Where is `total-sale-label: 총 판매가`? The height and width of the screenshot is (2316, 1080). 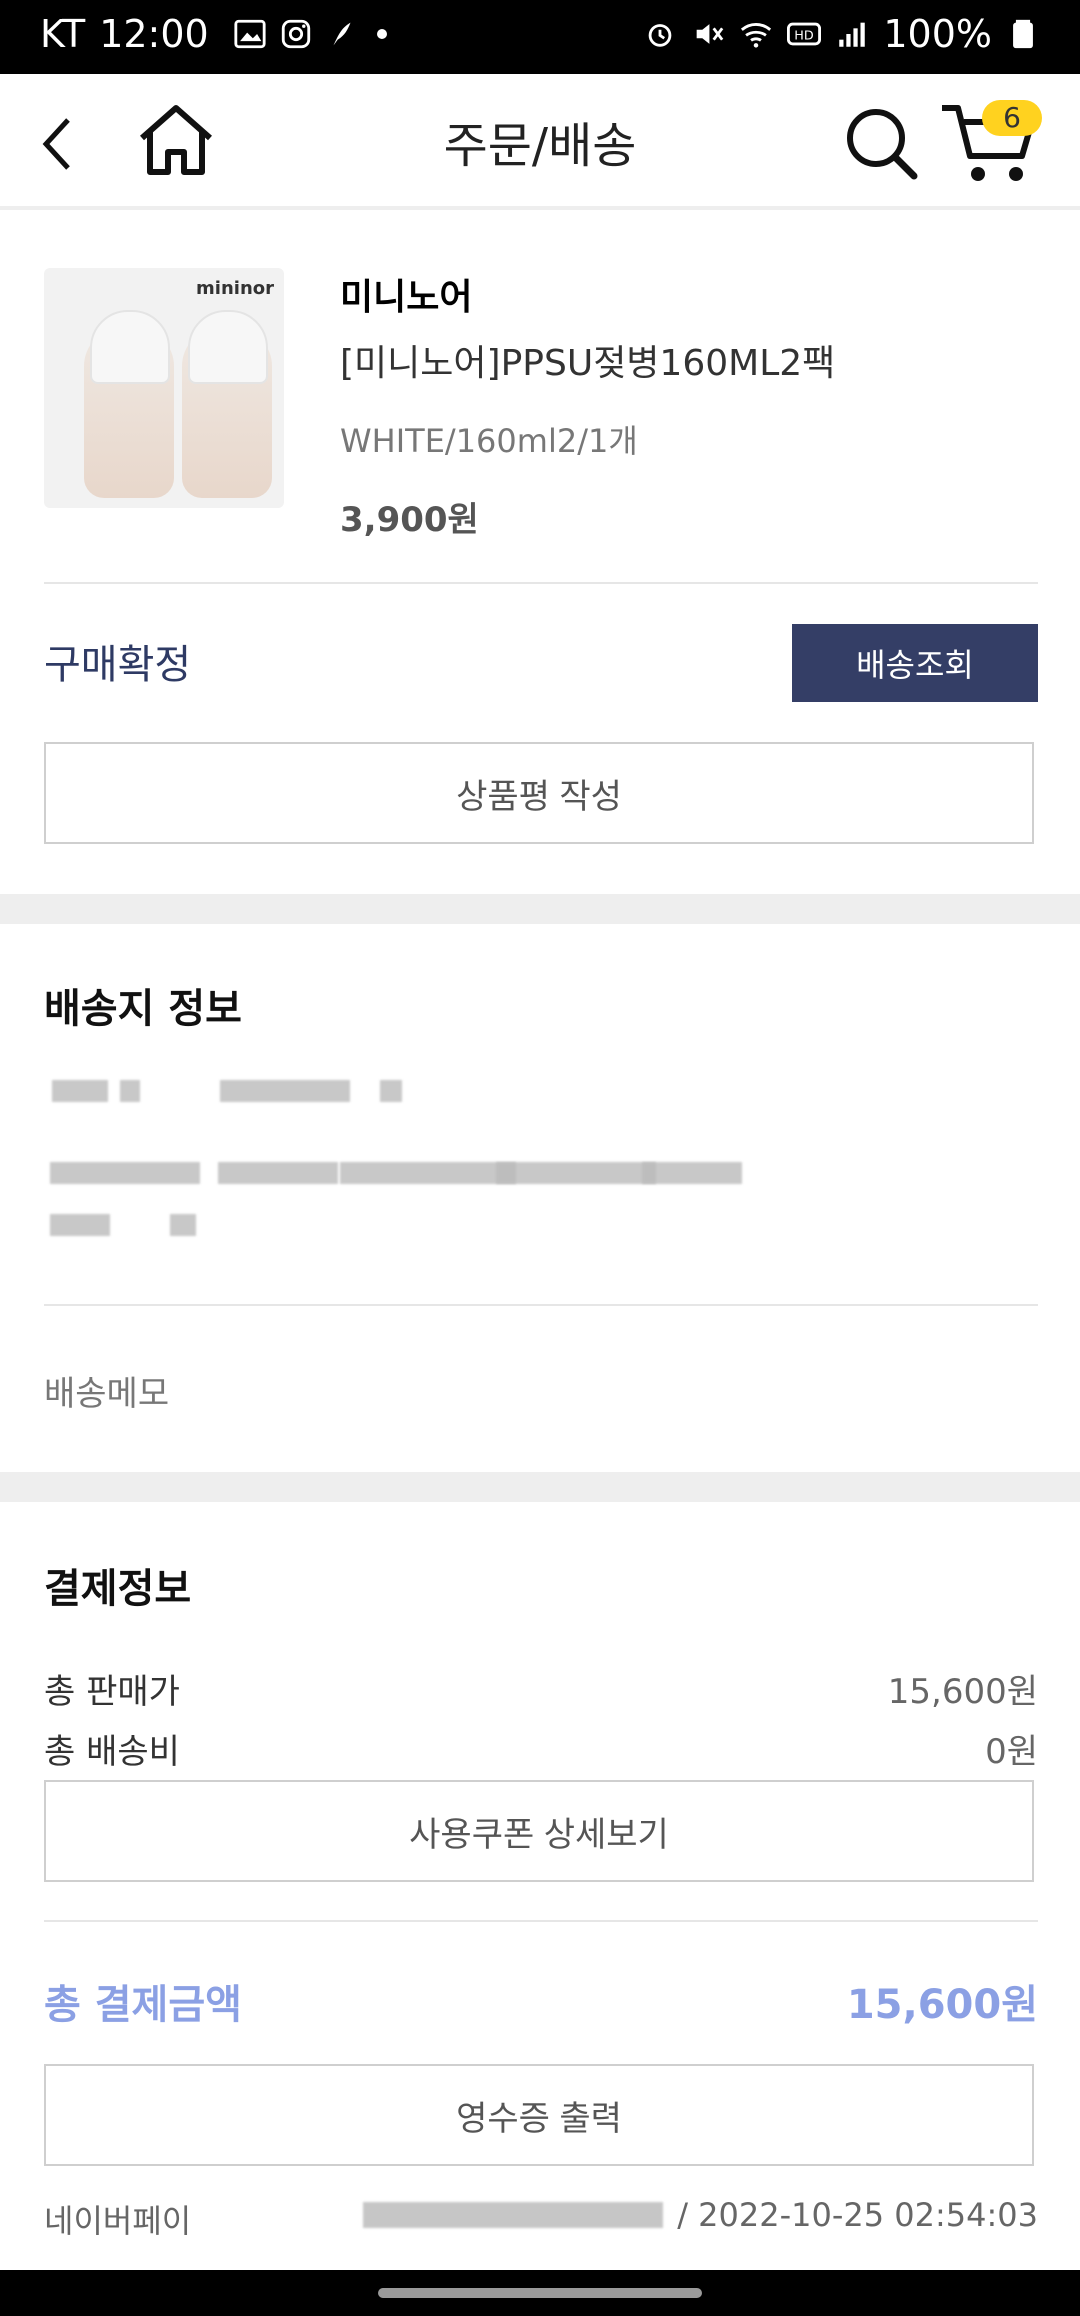
total-sale-label: 총 판매가 is located at coordinates (112, 1692).